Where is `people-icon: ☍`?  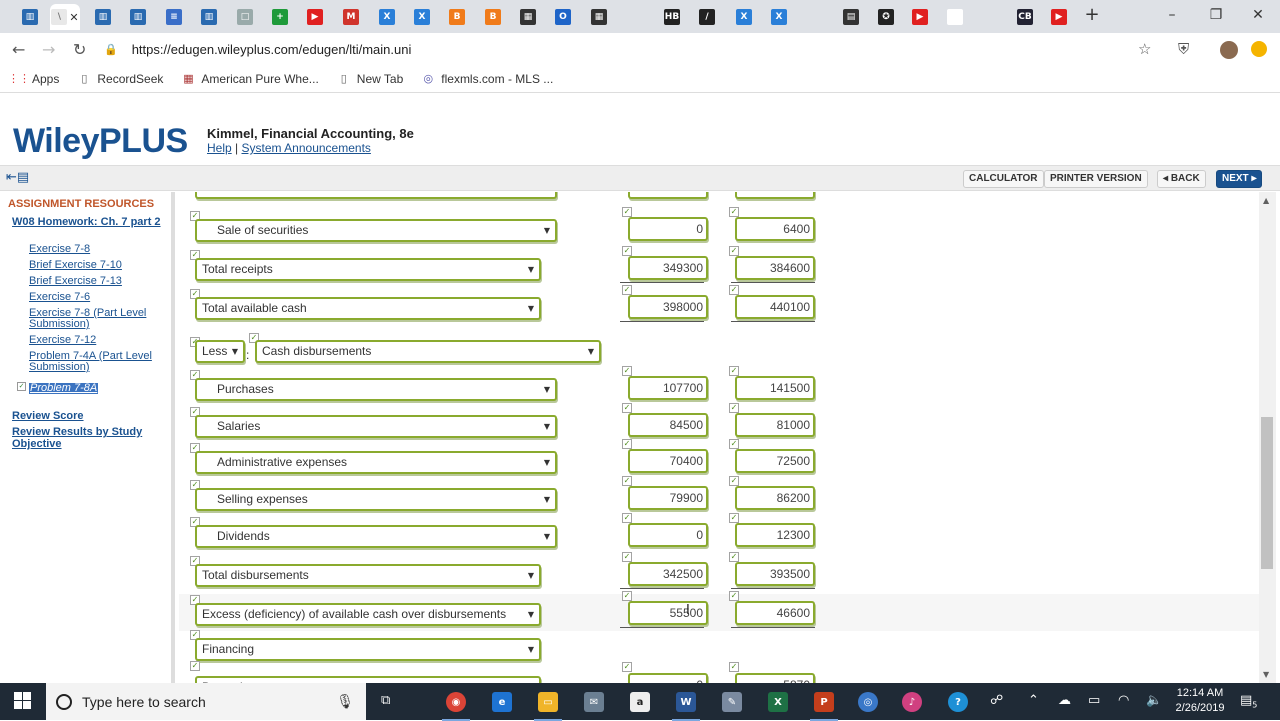 people-icon: ☍ is located at coordinates (996, 700).